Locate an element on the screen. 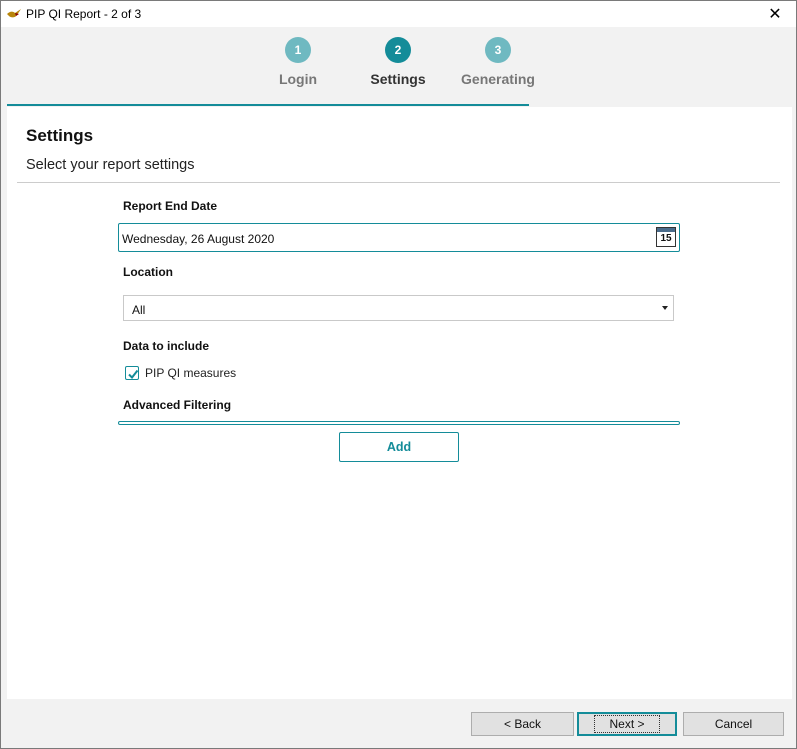  calendar-icon: 15 is located at coordinates (666, 237).